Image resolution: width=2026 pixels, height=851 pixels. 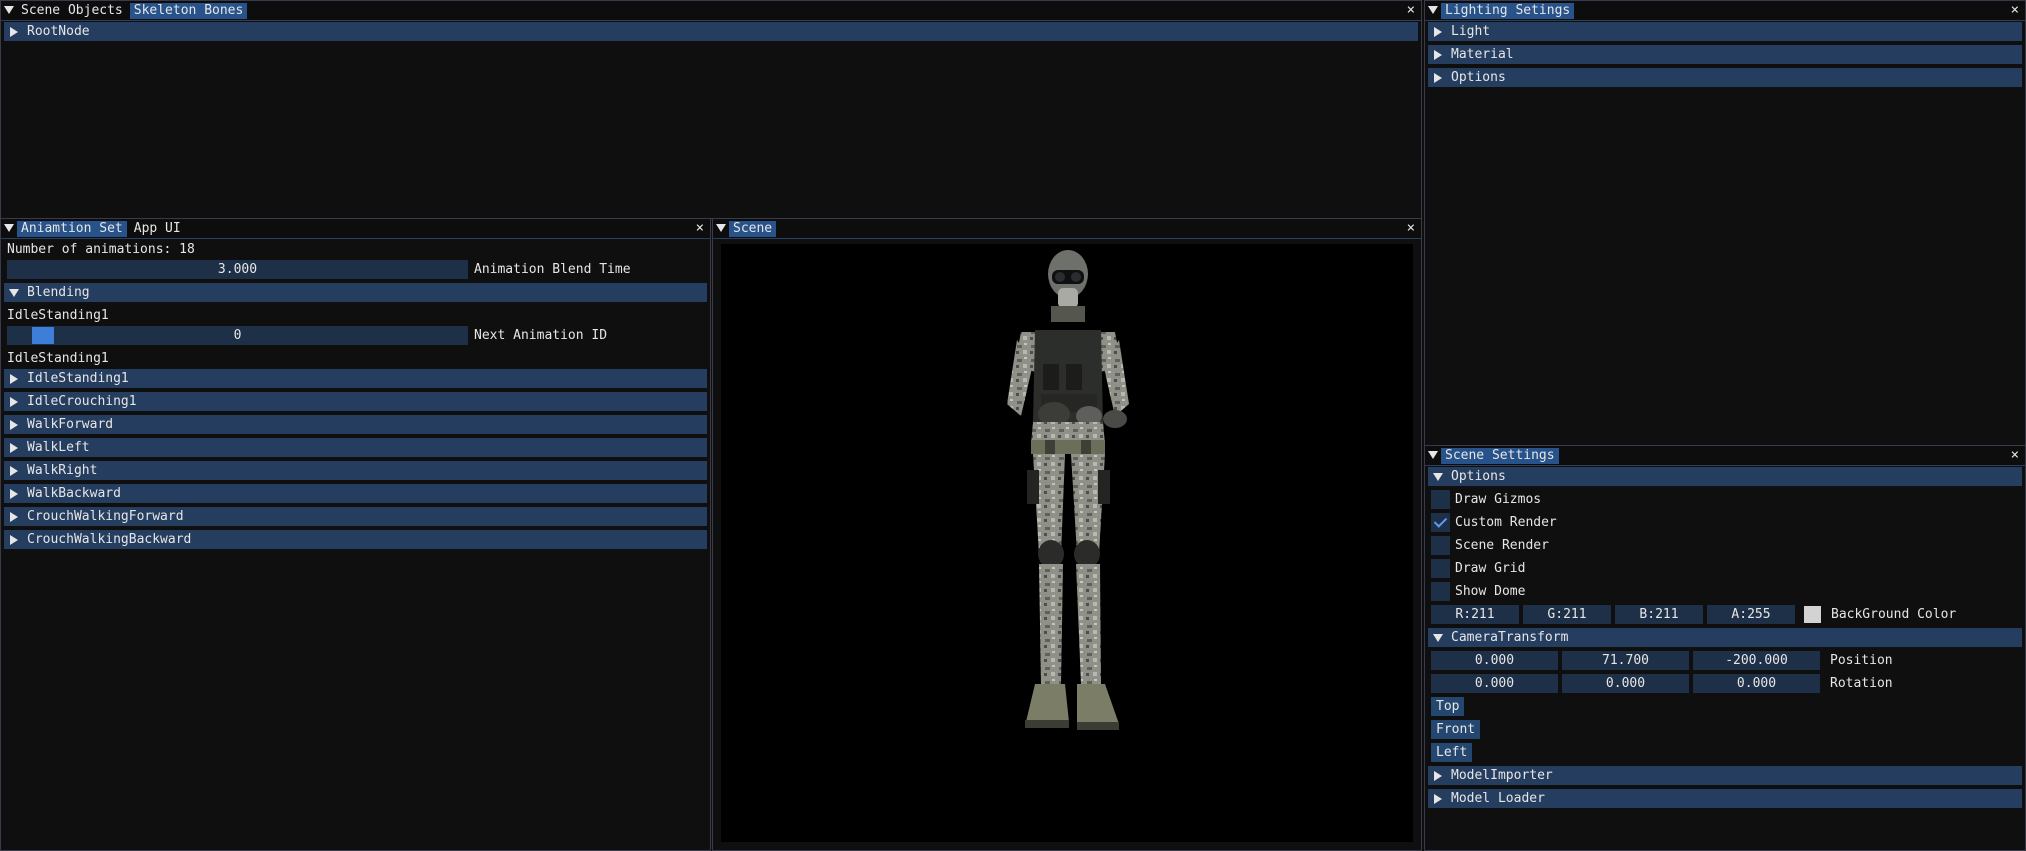 I want to click on animation-titlebar: Aniamtion Set App UI ×, so click(x=355, y=229).